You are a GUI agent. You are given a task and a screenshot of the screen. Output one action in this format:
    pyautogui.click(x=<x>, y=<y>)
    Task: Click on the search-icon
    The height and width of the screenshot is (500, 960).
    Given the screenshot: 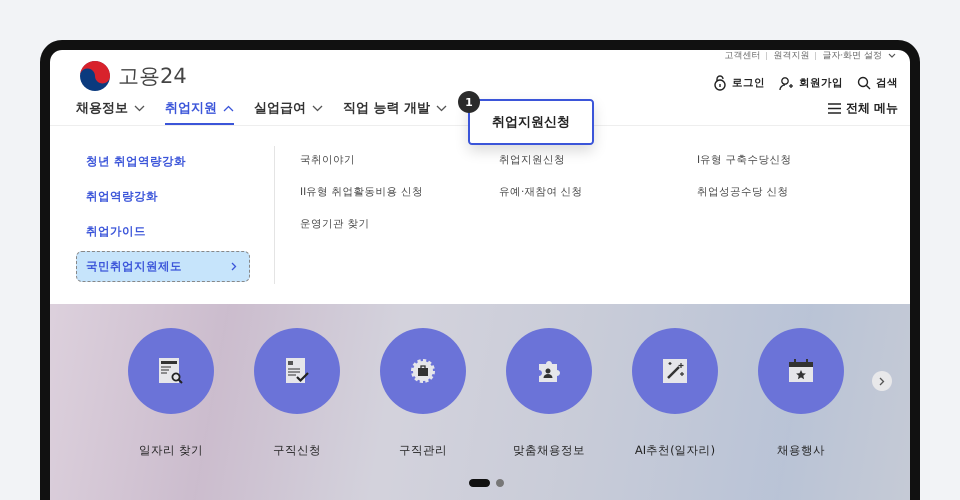 What is the action you would take?
    pyautogui.click(x=864, y=83)
    